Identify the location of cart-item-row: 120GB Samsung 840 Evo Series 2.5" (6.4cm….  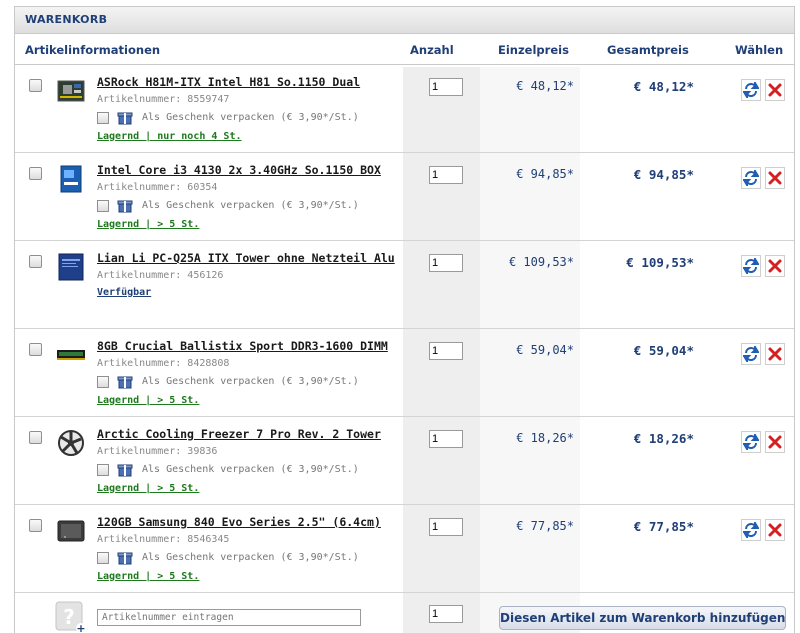
(404, 549).